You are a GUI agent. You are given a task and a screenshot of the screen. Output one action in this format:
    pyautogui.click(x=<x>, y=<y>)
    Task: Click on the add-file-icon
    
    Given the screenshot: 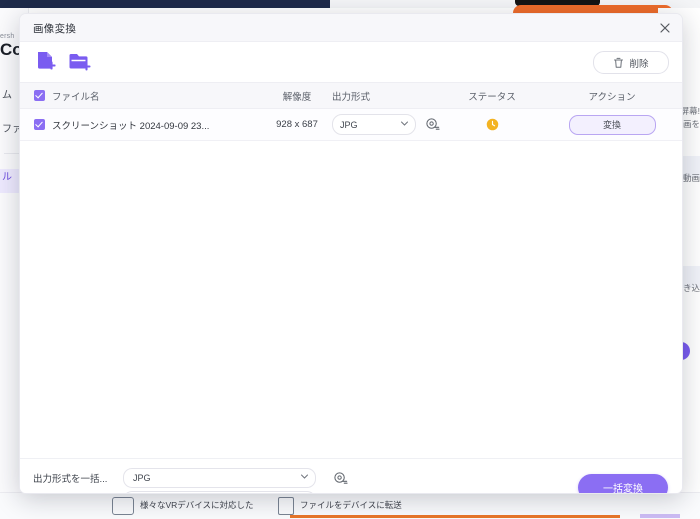 What is the action you would take?
    pyautogui.click(x=47, y=62)
    